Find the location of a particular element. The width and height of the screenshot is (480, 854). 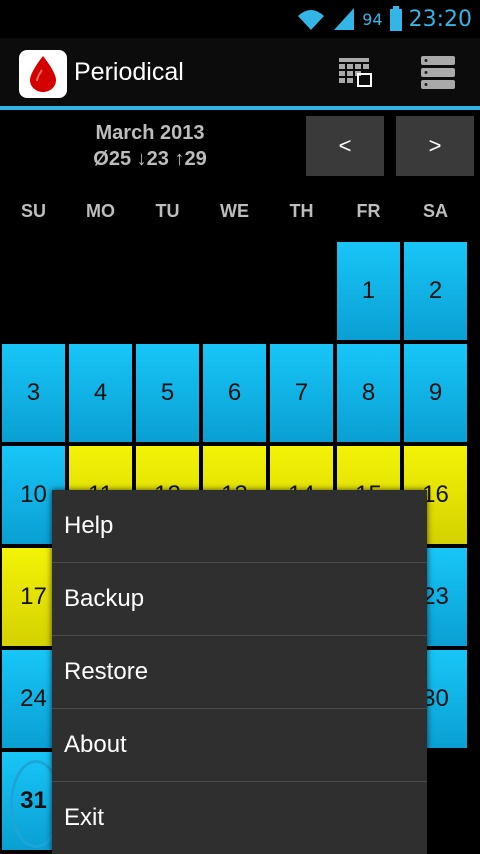

menu-item-exit: Exit is located at coordinates (239, 818).